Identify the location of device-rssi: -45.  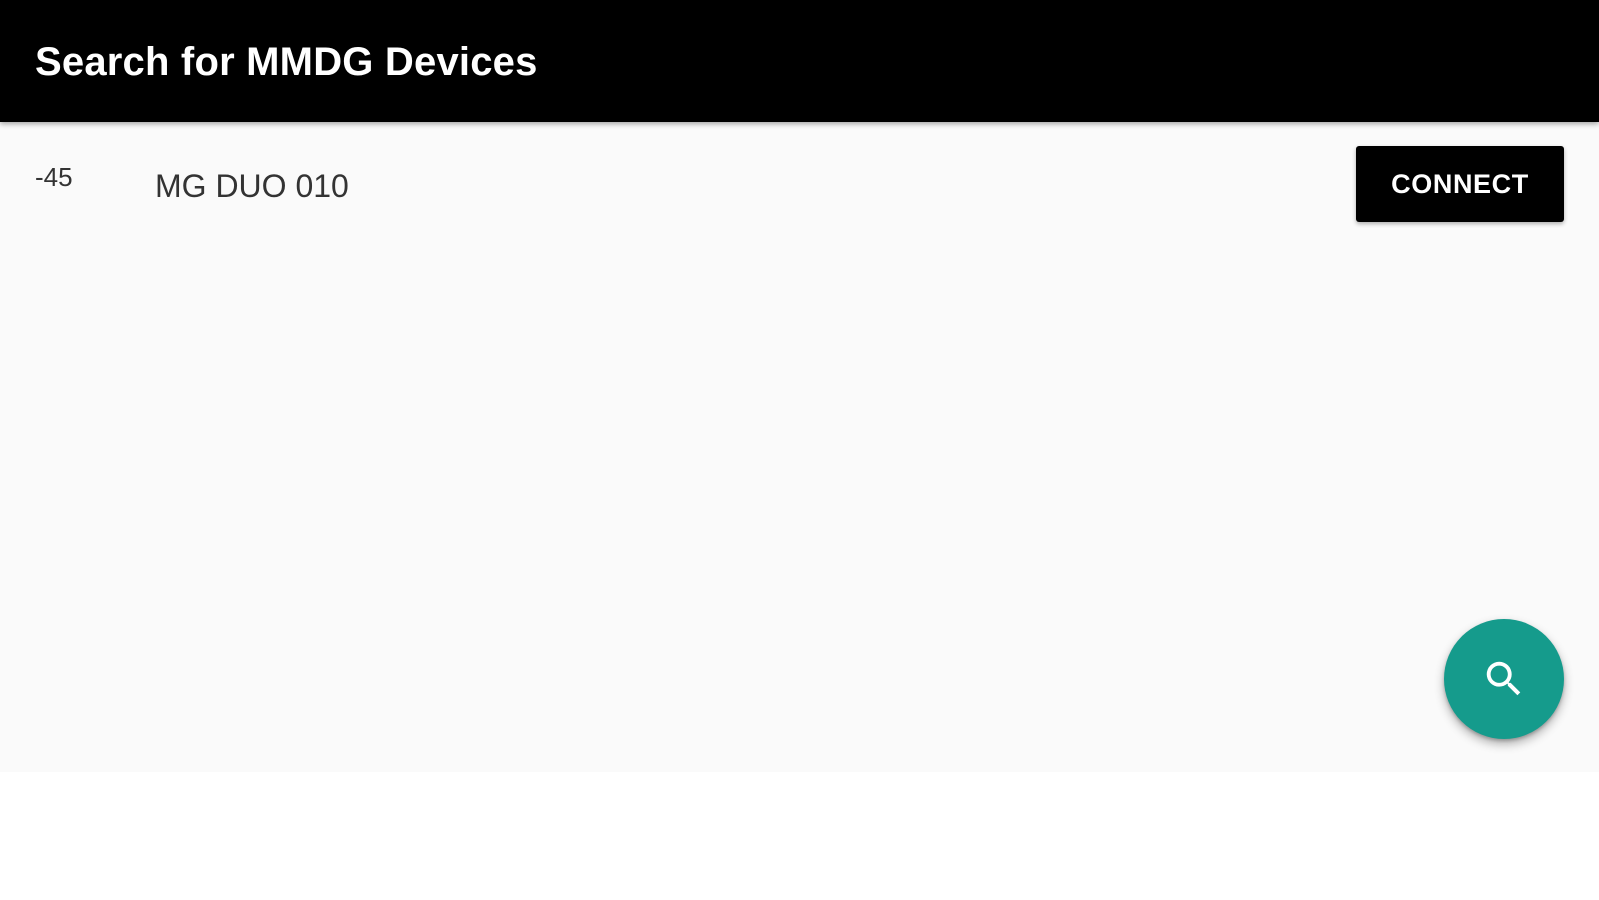
(54, 177).